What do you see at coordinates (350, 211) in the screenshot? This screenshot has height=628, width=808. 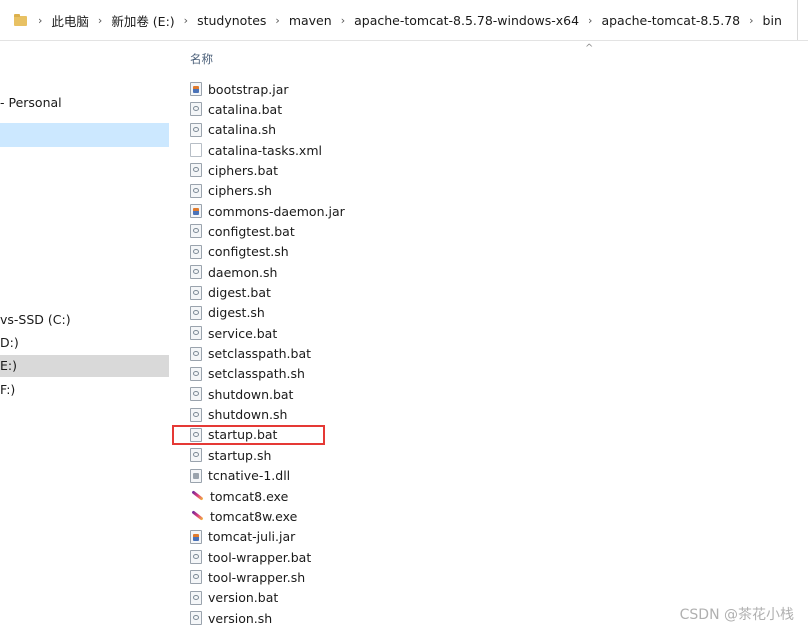 I see `file-row: commons-daemon.jar` at bounding box center [350, 211].